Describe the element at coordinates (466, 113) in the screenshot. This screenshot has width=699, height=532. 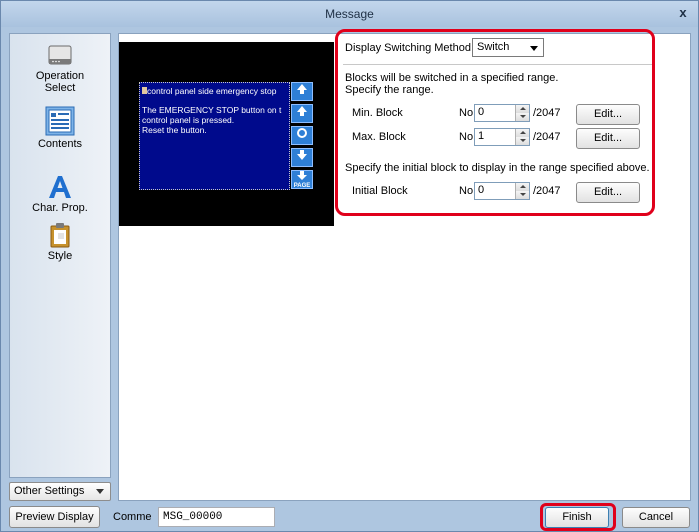
I see `min-block-no-label: No` at that location.